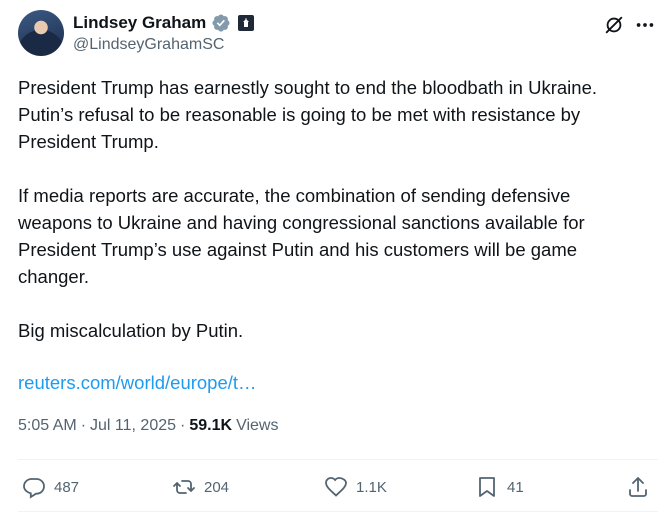 Image resolution: width=672 pixels, height=515 pixels. What do you see at coordinates (246, 23) in the screenshot?
I see `government-badge-icon` at bounding box center [246, 23].